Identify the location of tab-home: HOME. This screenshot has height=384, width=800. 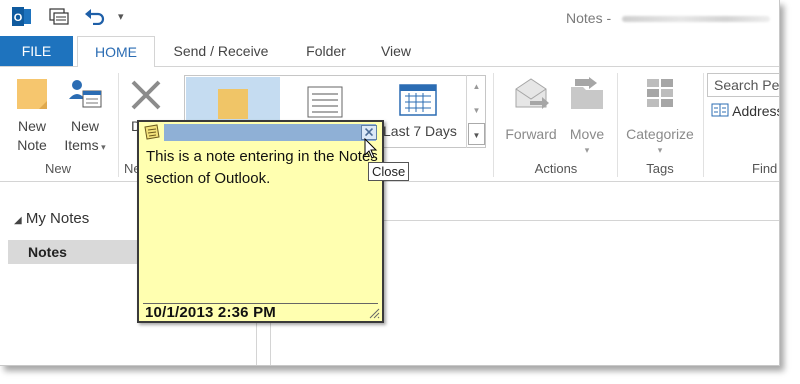
(116, 51).